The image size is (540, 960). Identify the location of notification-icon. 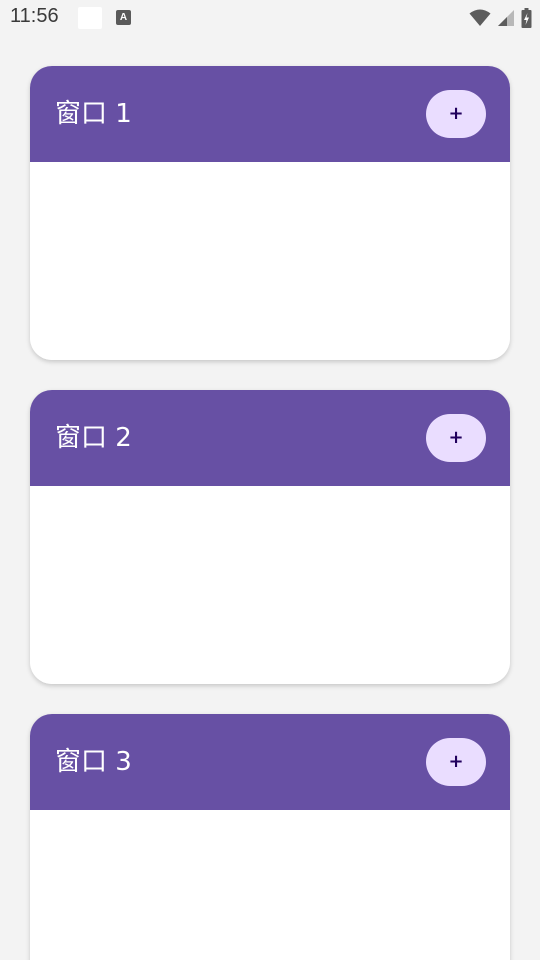
(90, 18).